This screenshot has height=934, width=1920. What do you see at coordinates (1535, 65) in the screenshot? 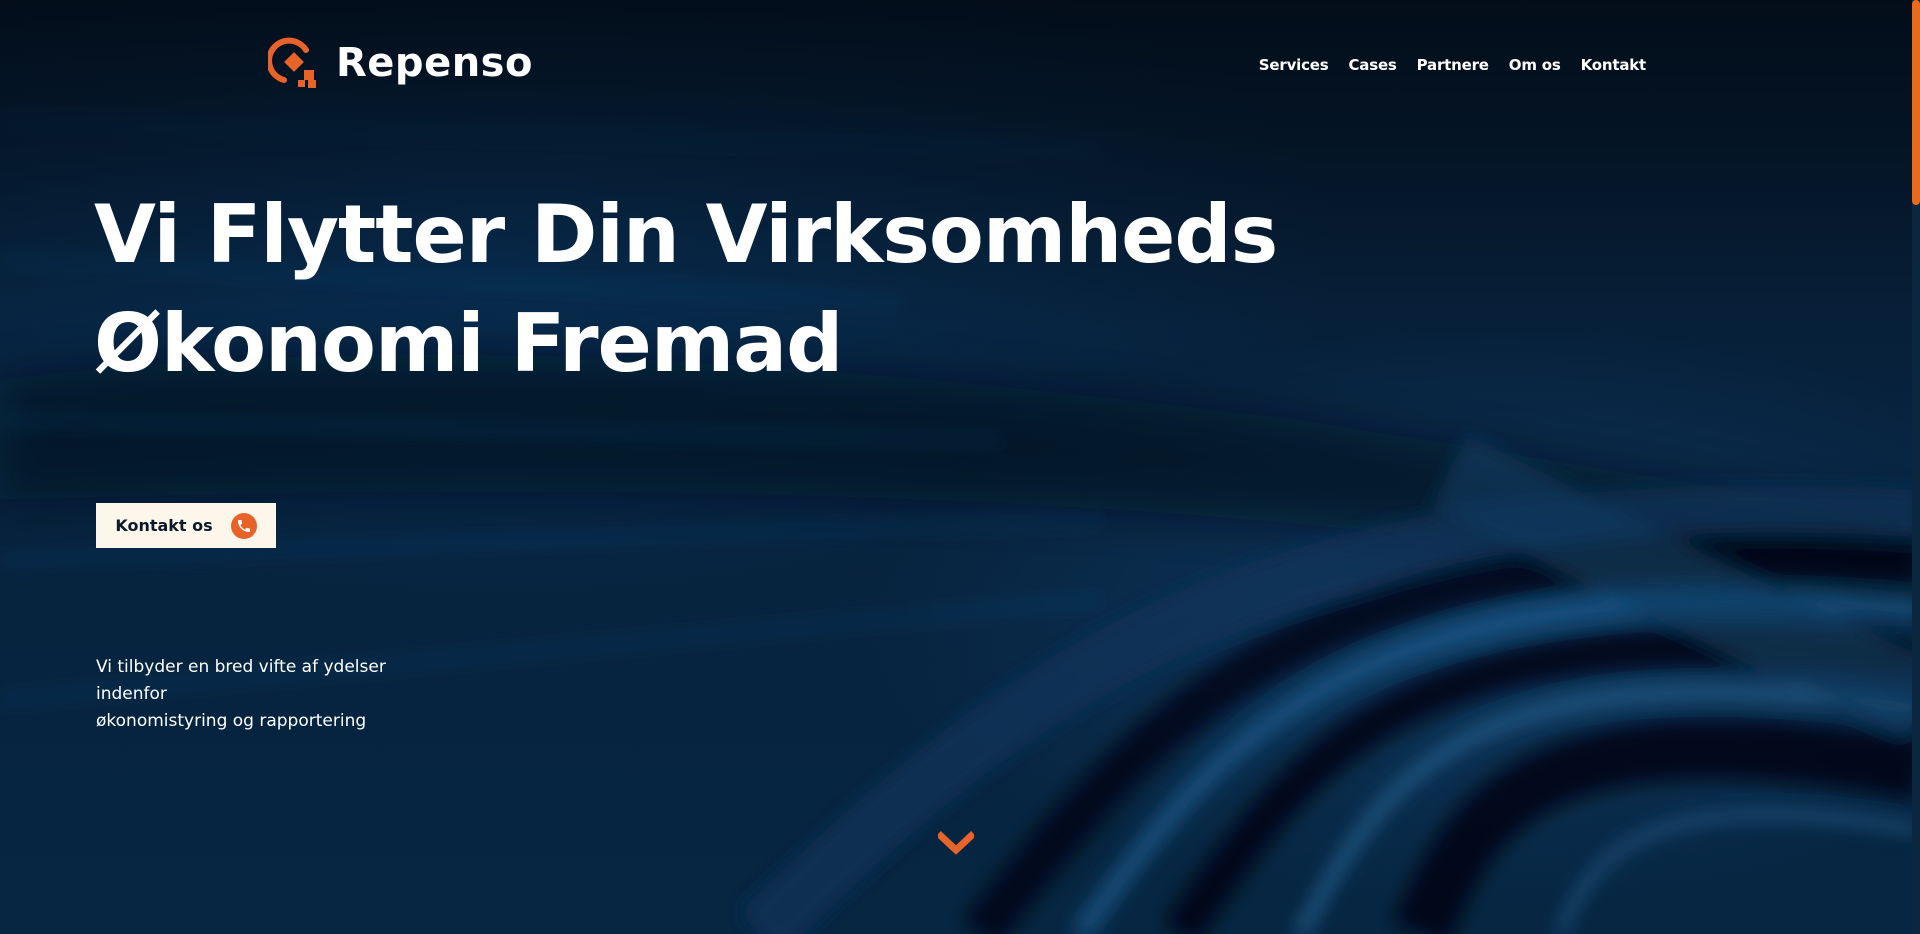
I see `nav-item-om-os: Om os` at bounding box center [1535, 65].